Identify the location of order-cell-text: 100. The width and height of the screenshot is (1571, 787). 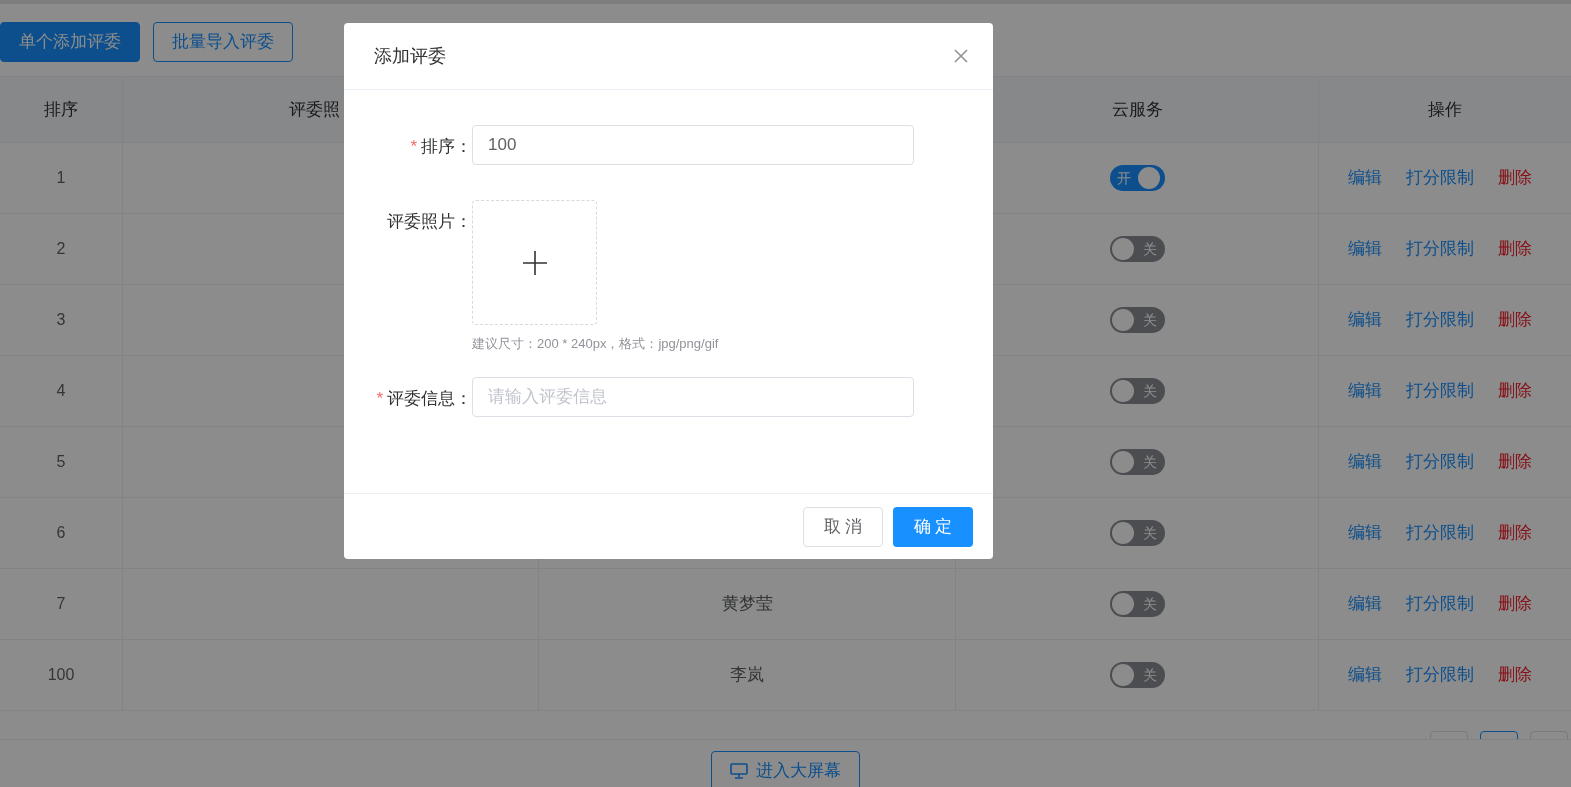
(61, 675).